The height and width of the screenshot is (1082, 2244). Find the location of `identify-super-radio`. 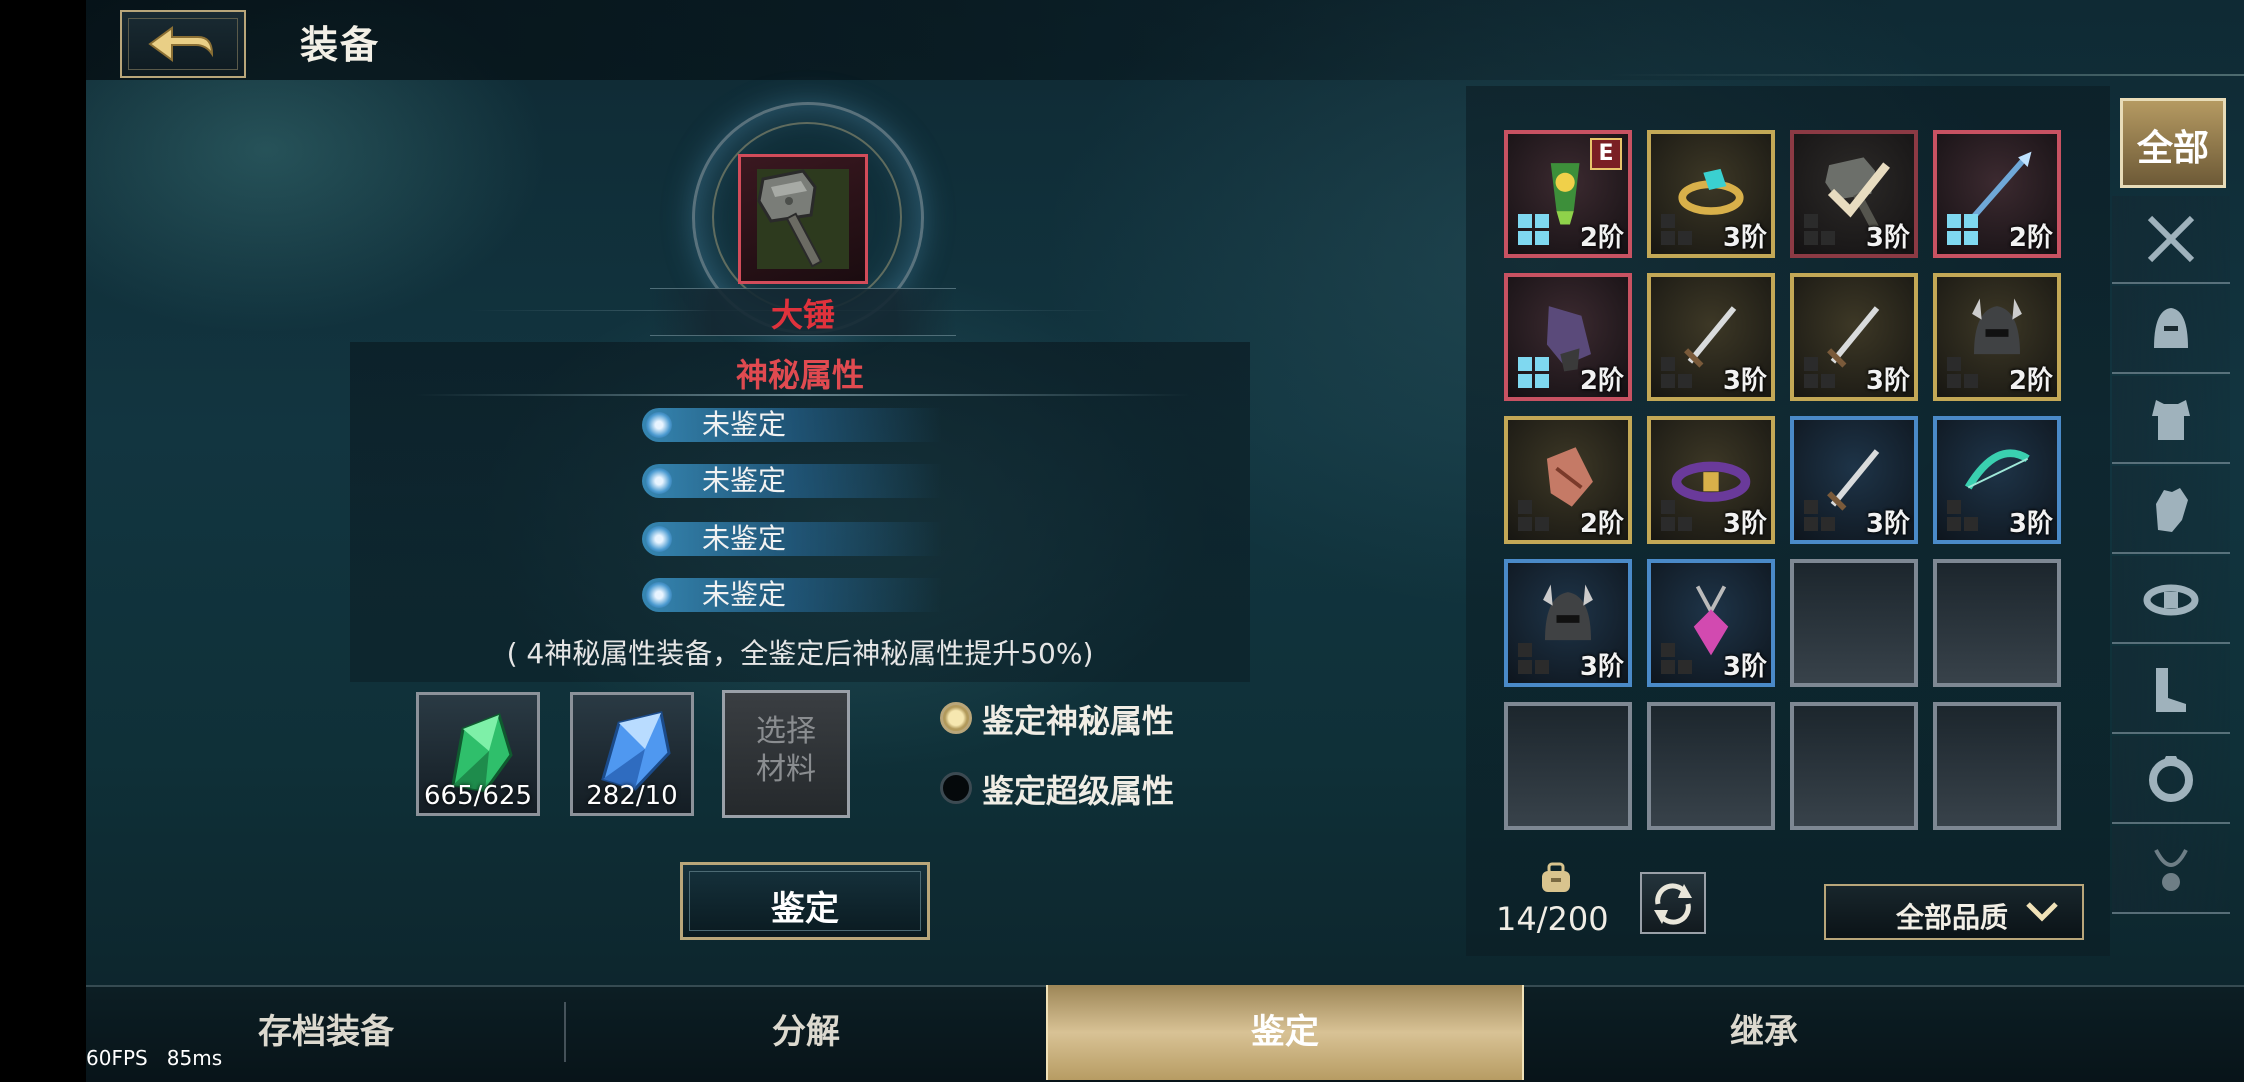

identify-super-radio is located at coordinates (956, 788).